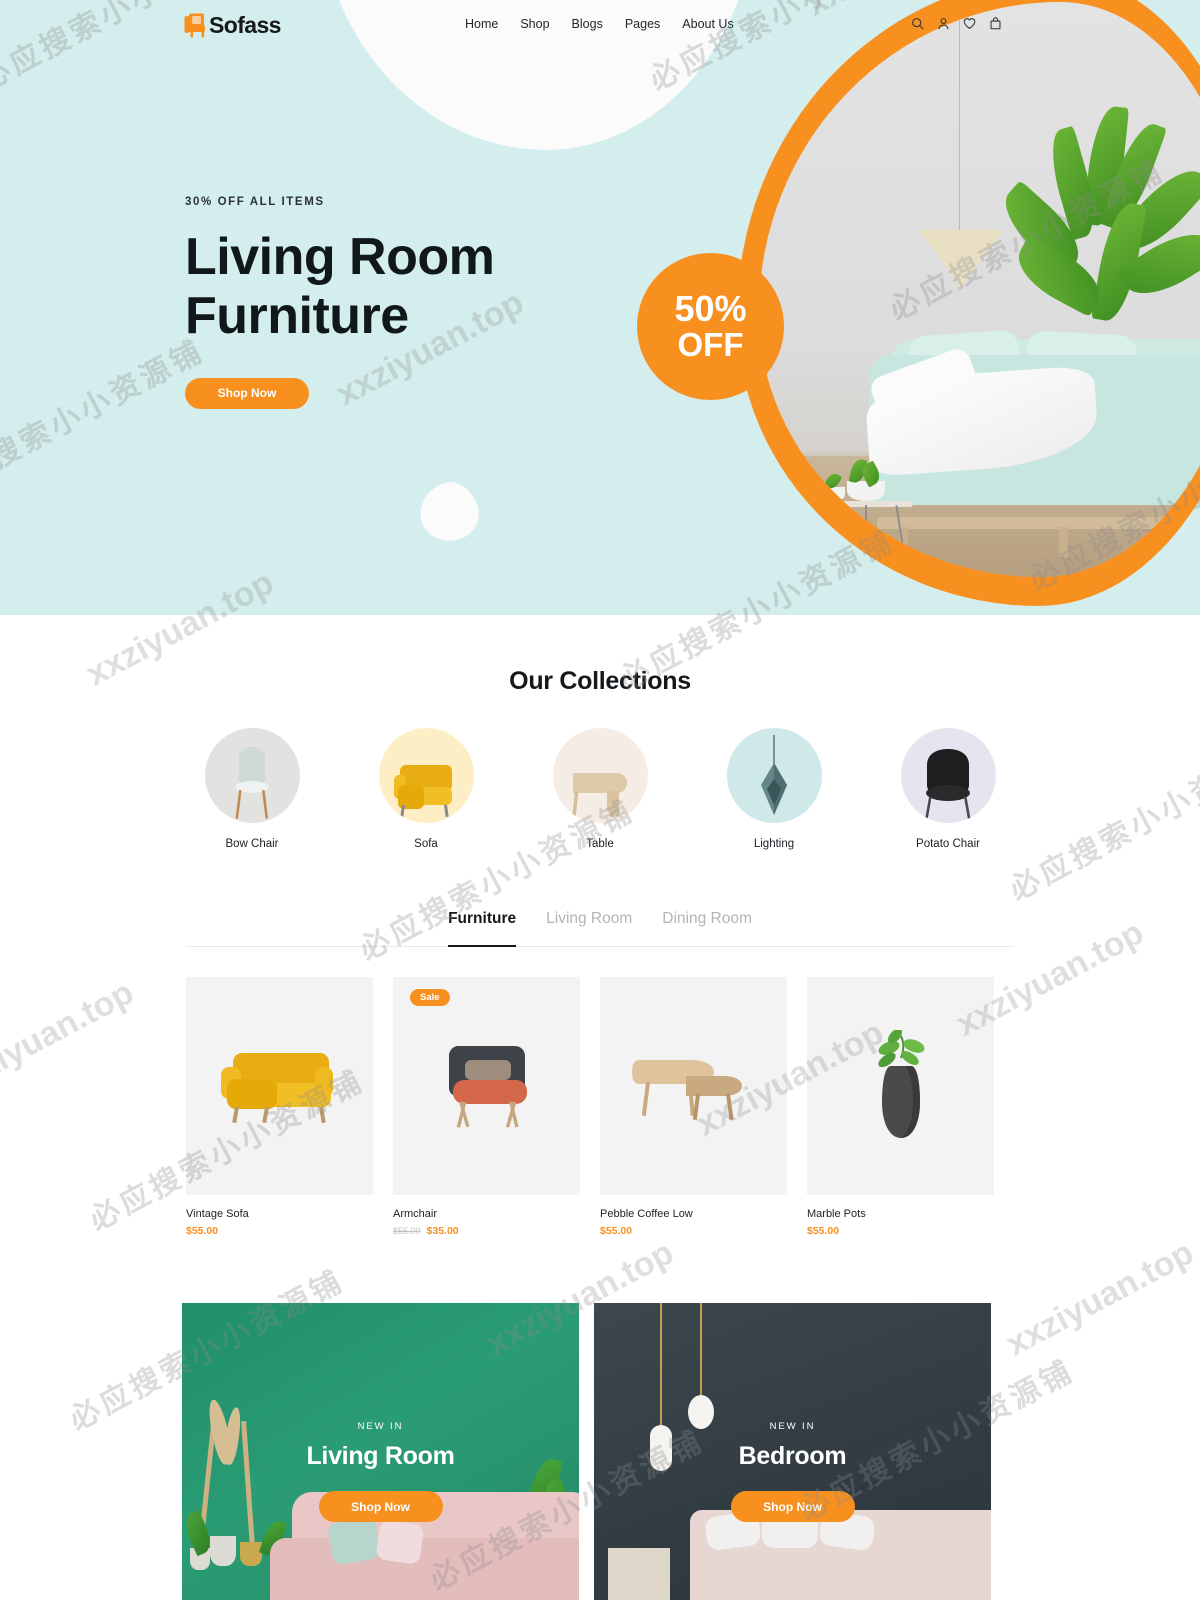  What do you see at coordinates (1096, 230) in the screenshot?
I see `plant-decor` at bounding box center [1096, 230].